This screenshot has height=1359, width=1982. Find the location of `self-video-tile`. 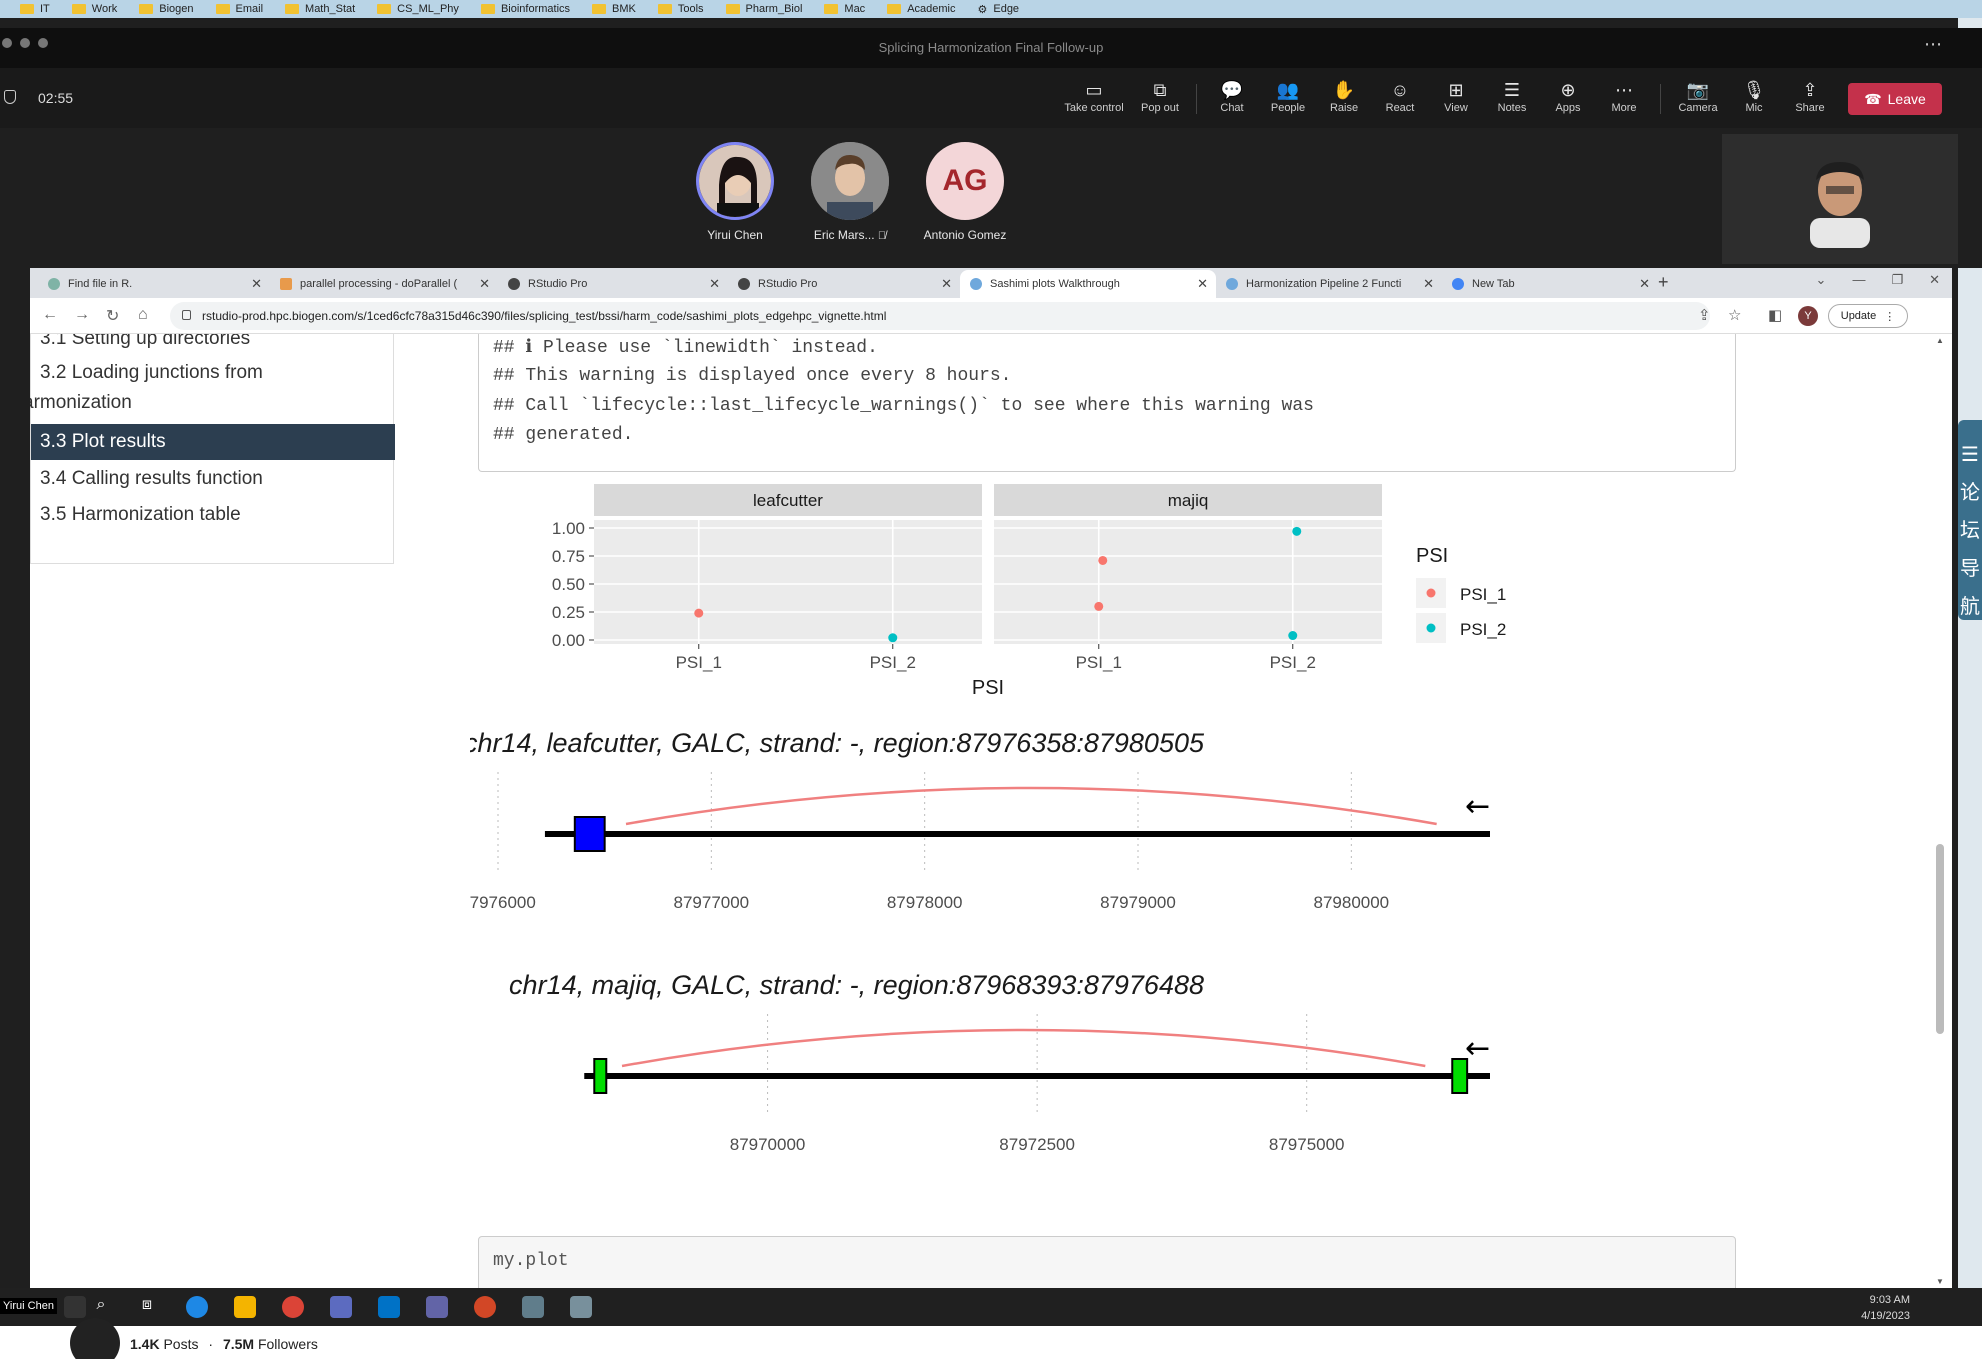

self-video-tile is located at coordinates (1840, 199).